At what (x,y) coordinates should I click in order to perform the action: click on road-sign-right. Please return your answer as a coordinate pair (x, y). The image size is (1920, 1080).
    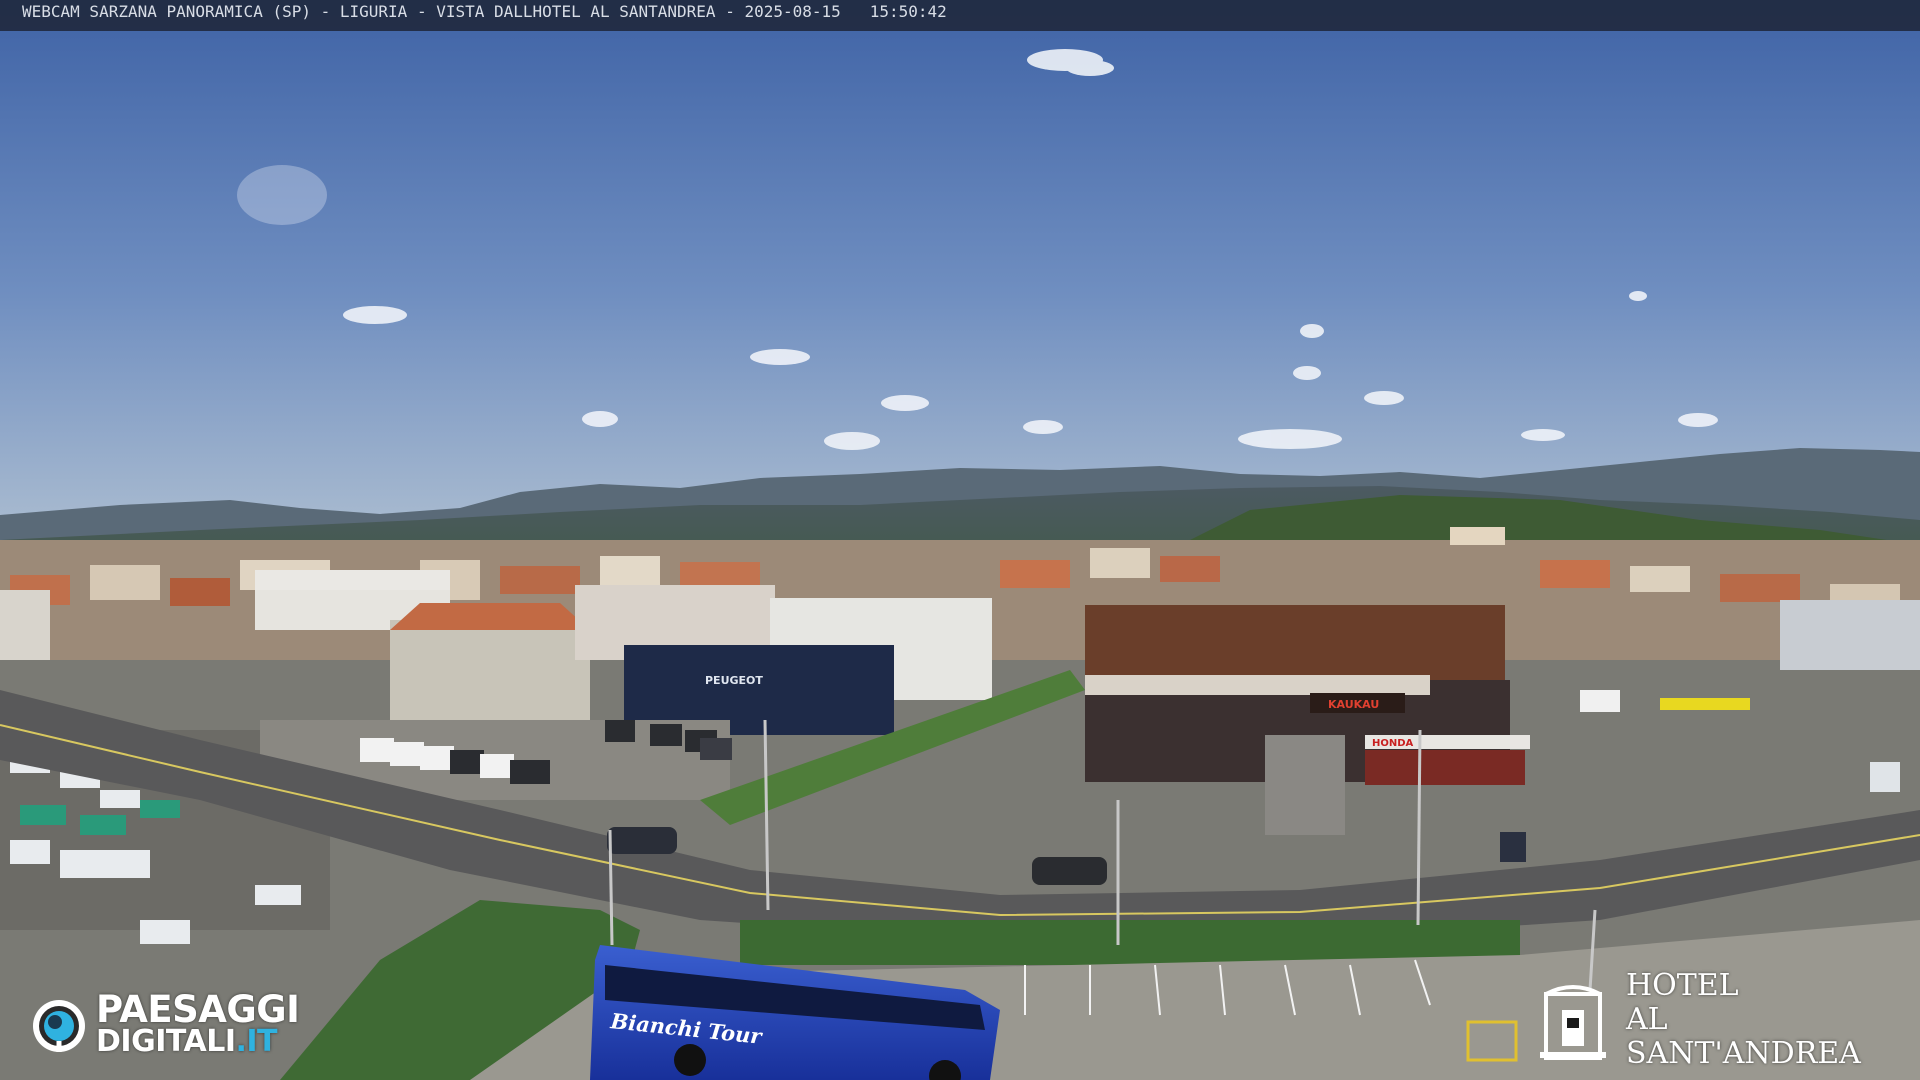
    Looking at the image, I should click on (1513, 847).